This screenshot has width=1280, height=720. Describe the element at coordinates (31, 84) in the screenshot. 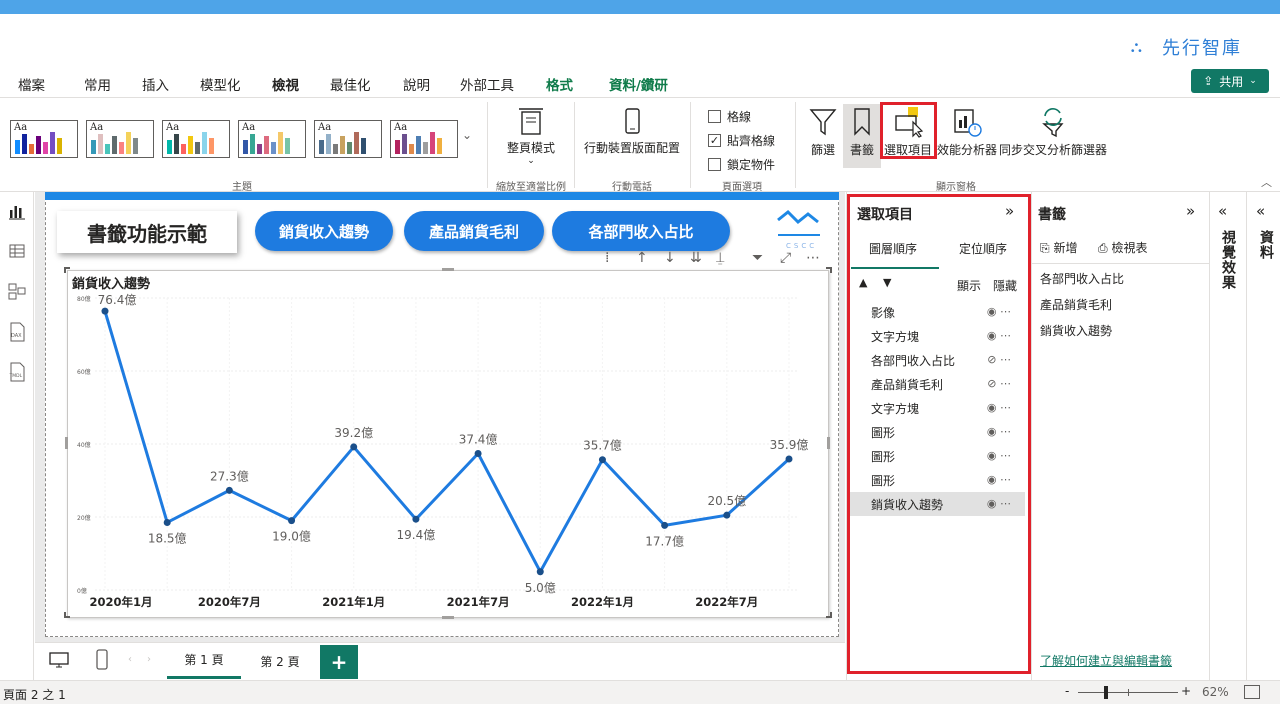

I see `menu-tab: 檔案` at that location.